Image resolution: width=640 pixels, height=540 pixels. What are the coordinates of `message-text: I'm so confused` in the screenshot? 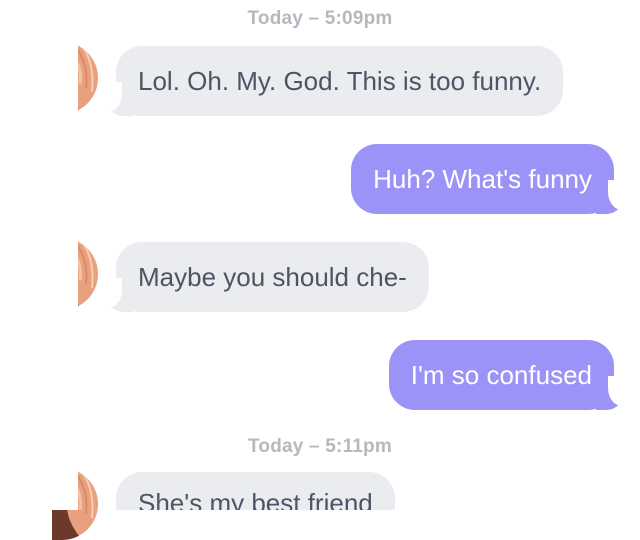 It's located at (501, 375).